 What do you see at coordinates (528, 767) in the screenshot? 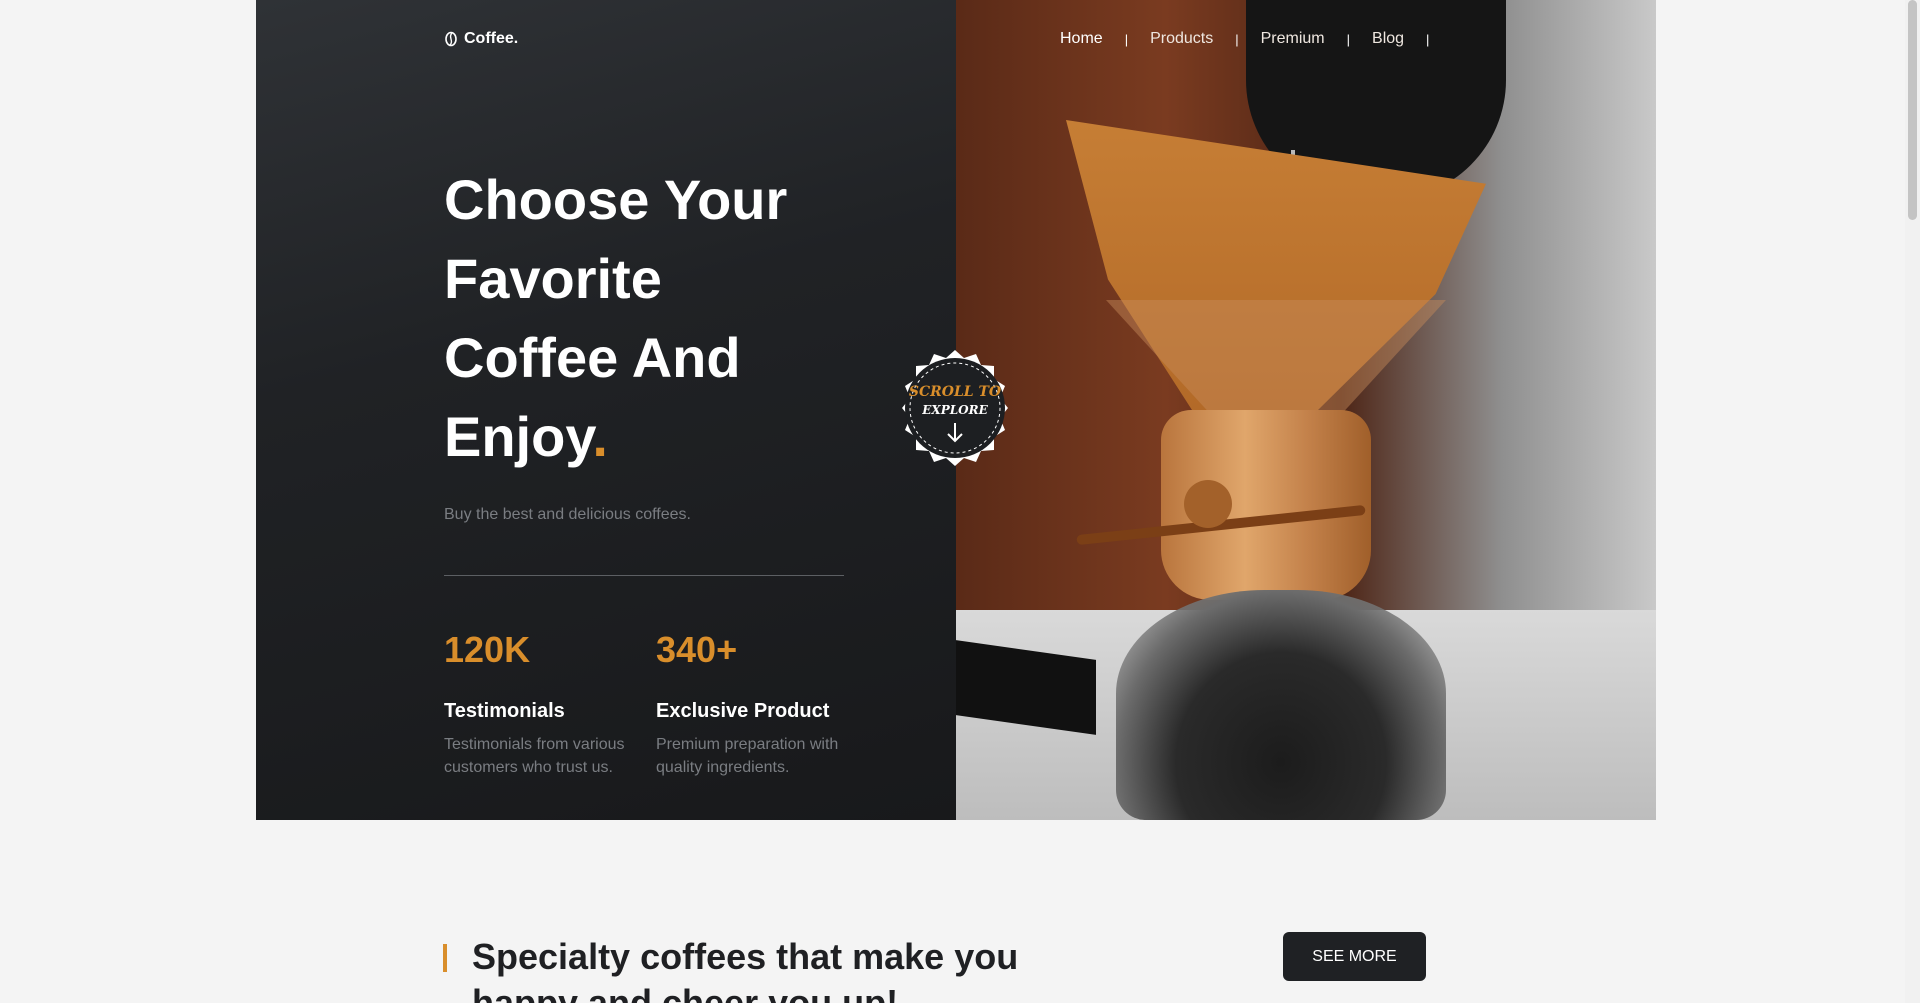
I see `stat-desc-line: customers who trust us.` at bounding box center [528, 767].